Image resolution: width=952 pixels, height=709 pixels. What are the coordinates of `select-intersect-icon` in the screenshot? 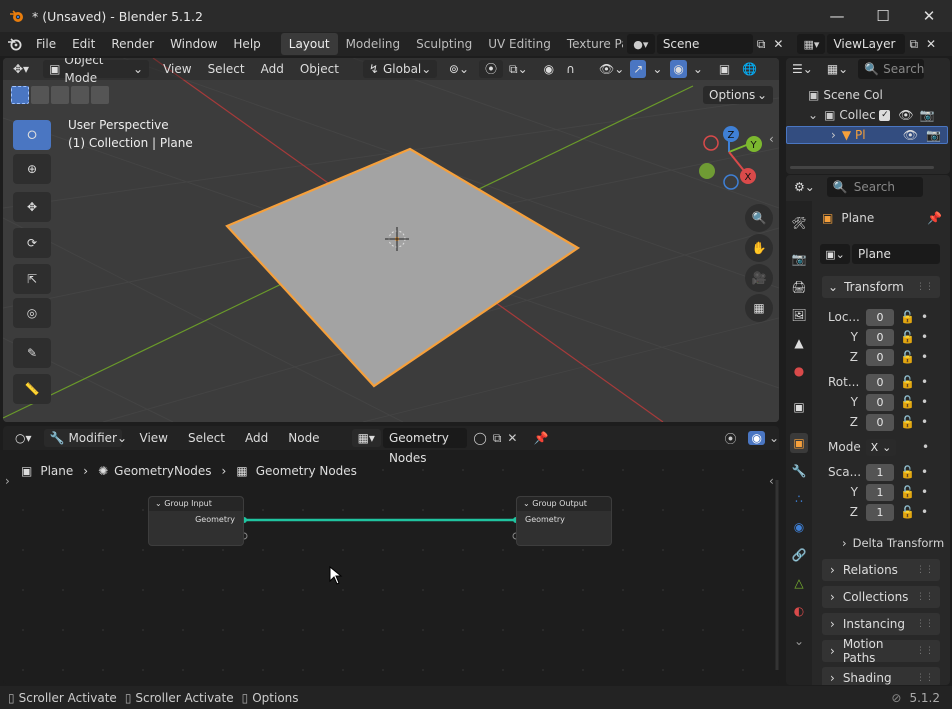 It's located at (100, 95).